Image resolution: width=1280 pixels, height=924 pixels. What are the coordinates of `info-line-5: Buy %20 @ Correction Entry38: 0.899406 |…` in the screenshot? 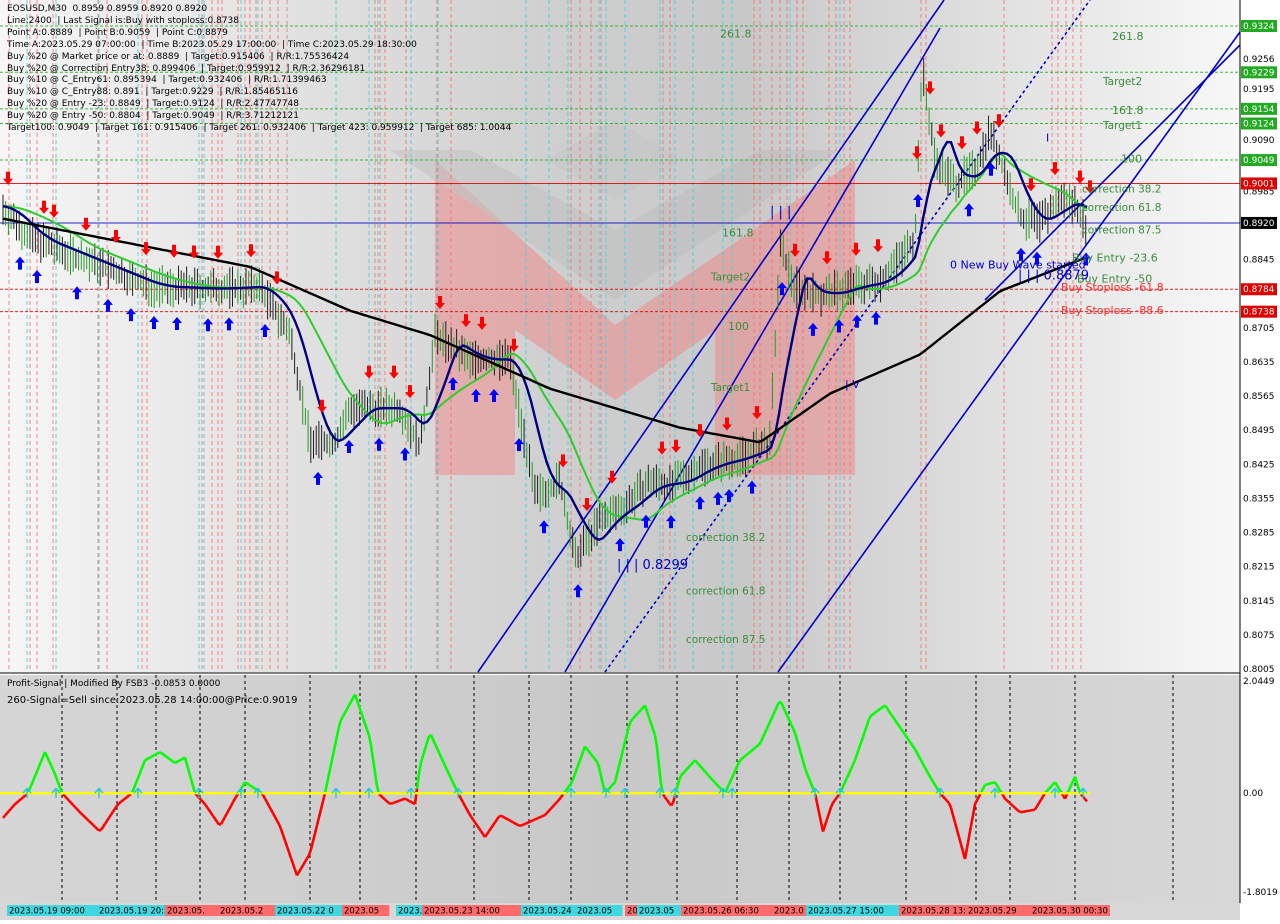 It's located at (259, 70).